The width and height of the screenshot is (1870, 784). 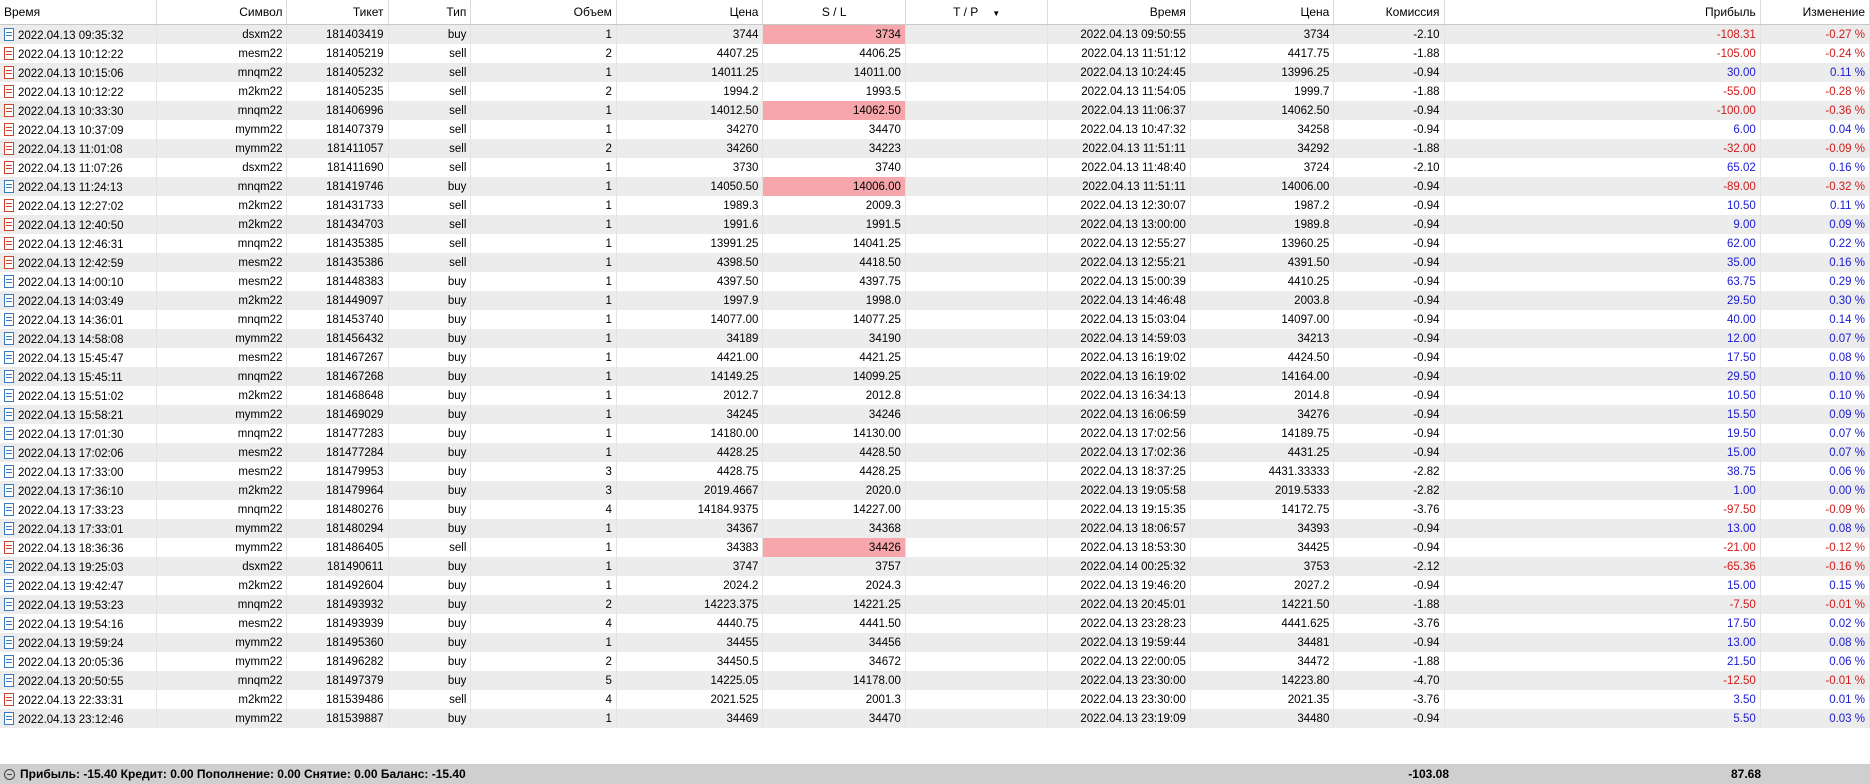 What do you see at coordinates (71, 225) in the screenshot?
I see `time-open-text: 2022.04.13 12:40:50` at bounding box center [71, 225].